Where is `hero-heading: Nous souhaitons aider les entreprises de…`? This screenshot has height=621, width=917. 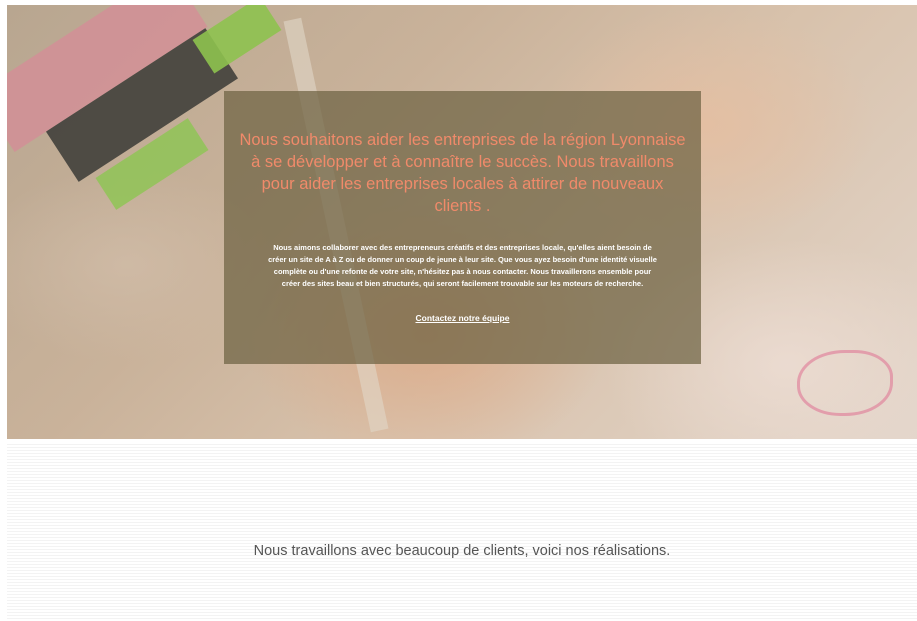
hero-heading: Nous souhaitons aider les entreprises de… is located at coordinates (462, 173).